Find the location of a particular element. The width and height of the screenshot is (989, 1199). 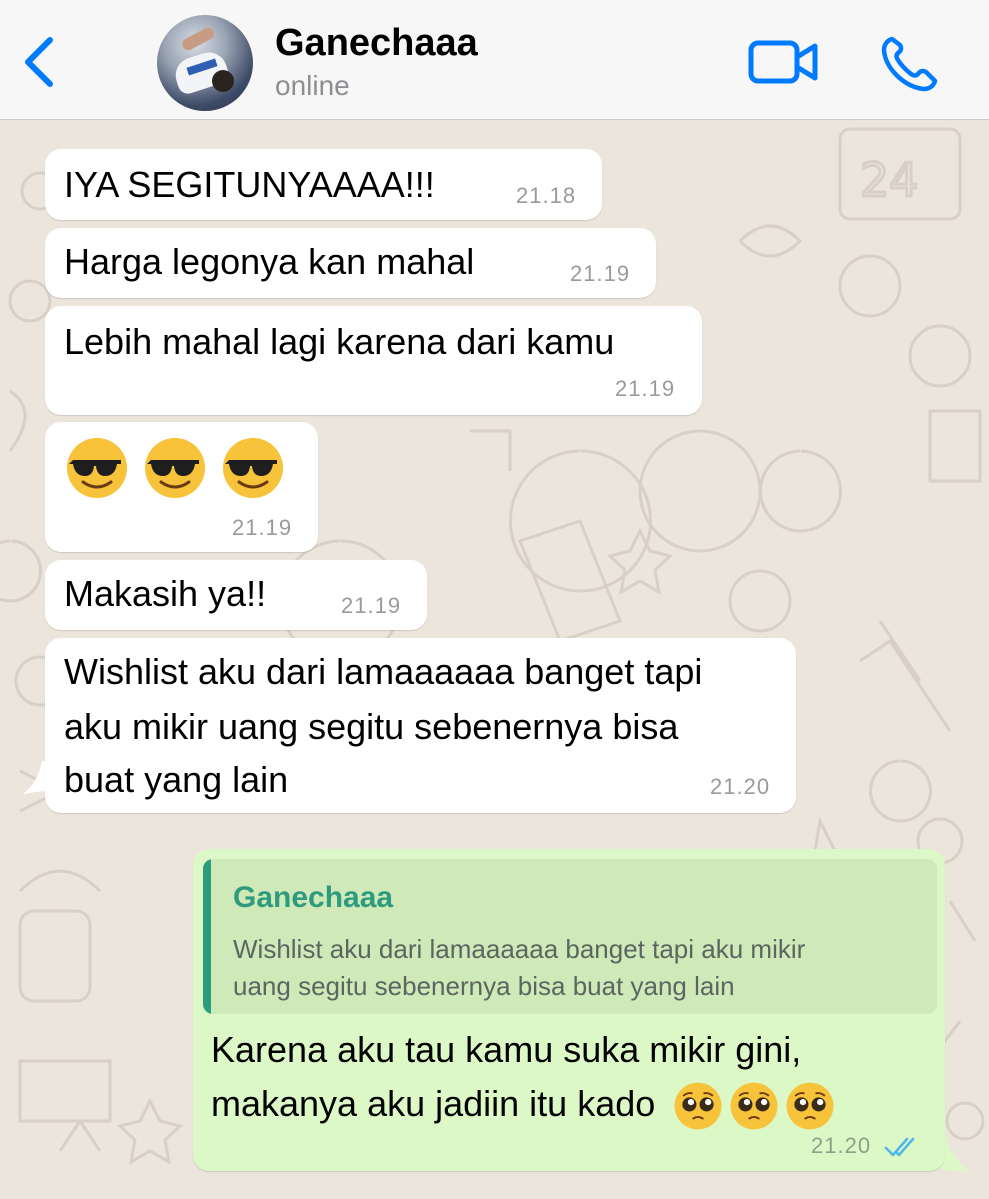

video-camera-icon is located at coordinates (783, 62).